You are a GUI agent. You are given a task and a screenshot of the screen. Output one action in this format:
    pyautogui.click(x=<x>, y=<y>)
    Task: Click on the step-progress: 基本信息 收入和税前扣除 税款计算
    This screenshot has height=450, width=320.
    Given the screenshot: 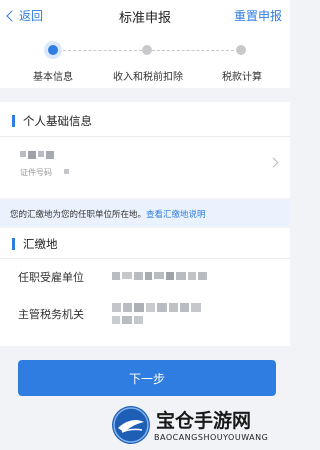 What is the action you would take?
    pyautogui.click(x=145, y=59)
    